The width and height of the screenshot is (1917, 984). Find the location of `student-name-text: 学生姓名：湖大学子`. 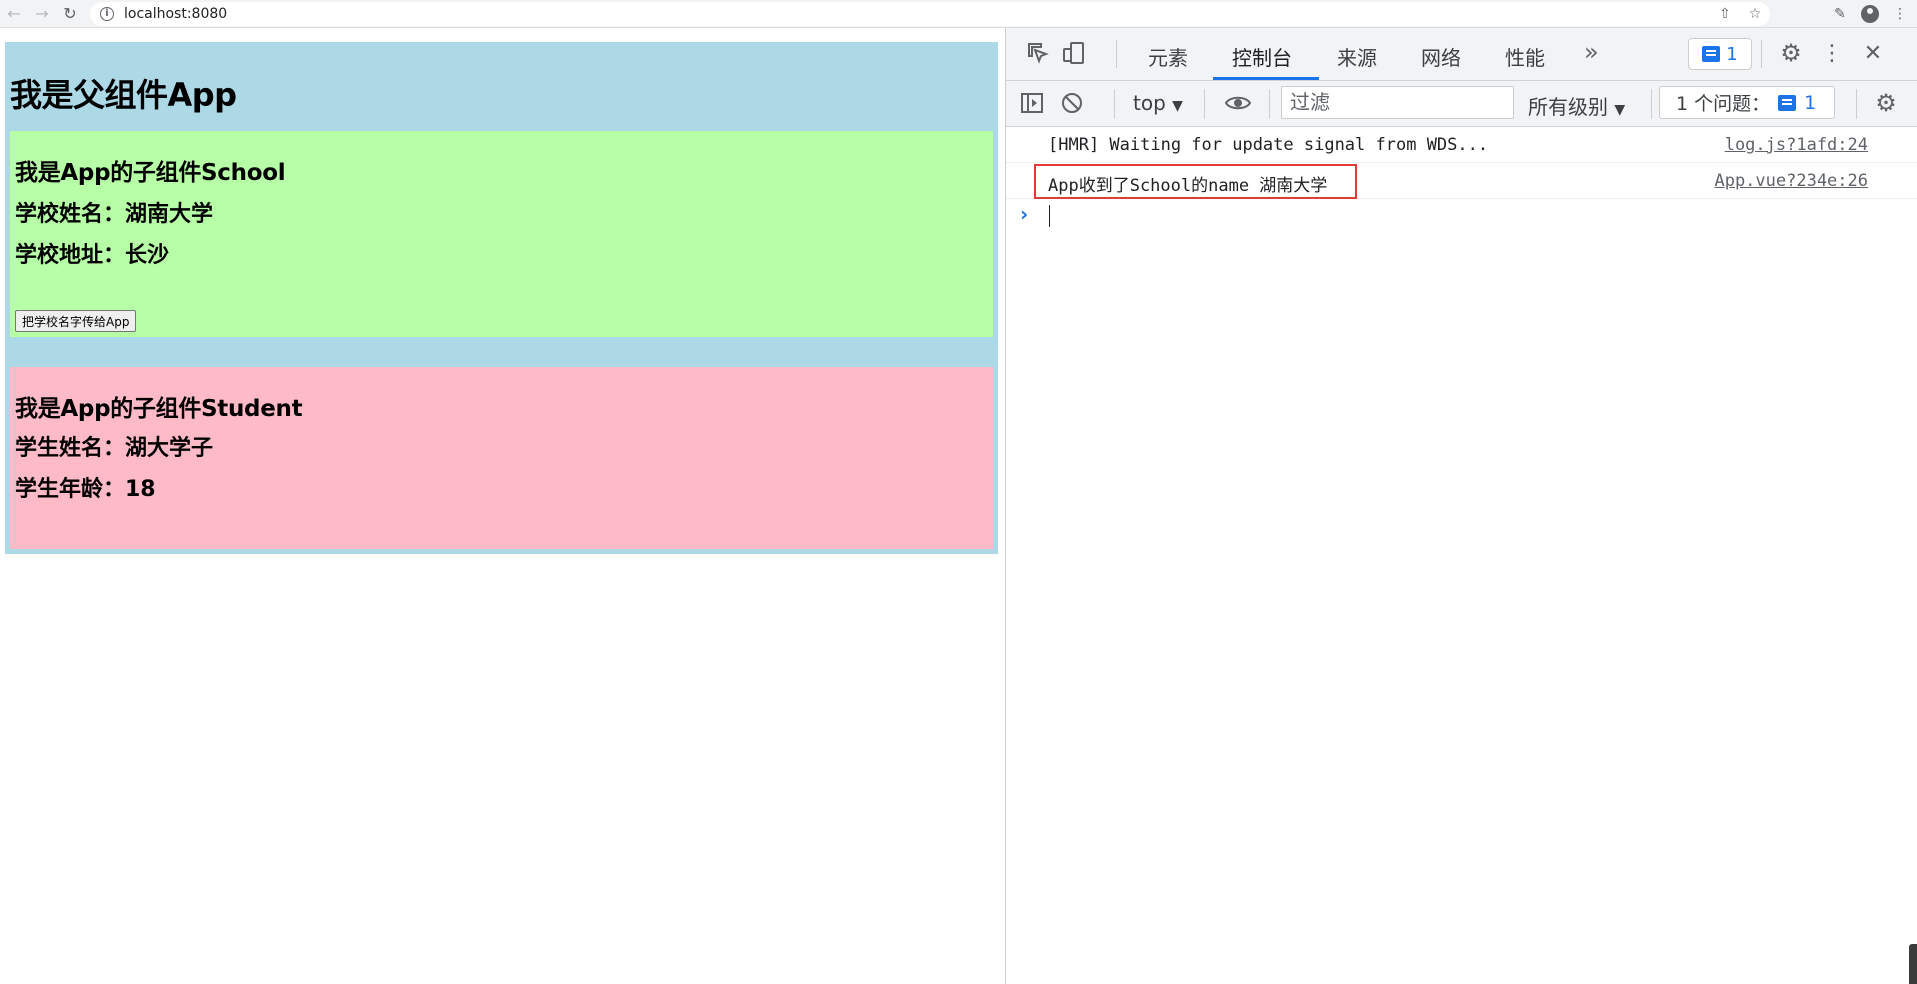

student-name-text: 学生姓名：湖大学子 is located at coordinates (114, 448).